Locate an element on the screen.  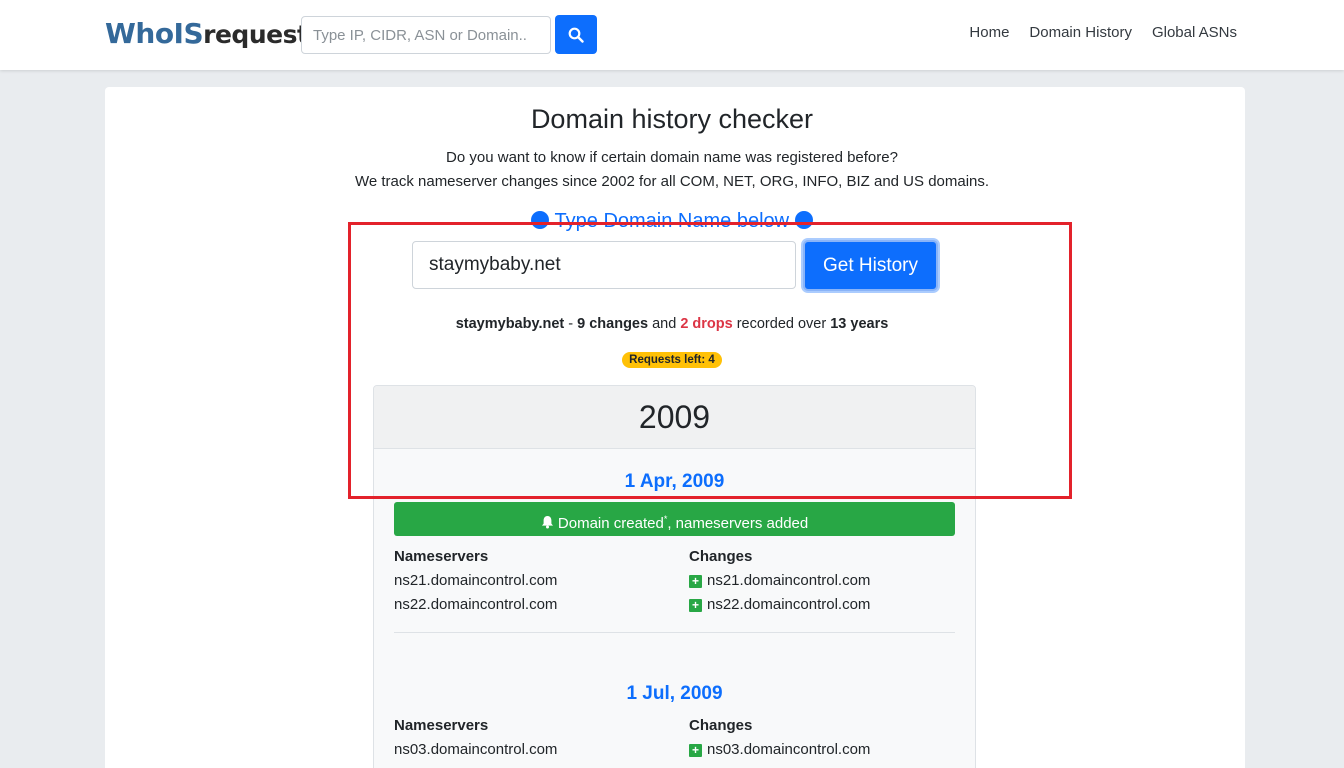
event-label: Domain created is located at coordinates (610, 523).